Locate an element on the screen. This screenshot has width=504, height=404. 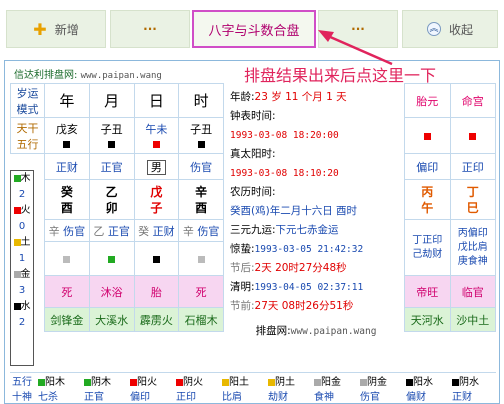
sanyuan-row: 三元九运:下元七赤金运 is located at coordinates (316, 230).